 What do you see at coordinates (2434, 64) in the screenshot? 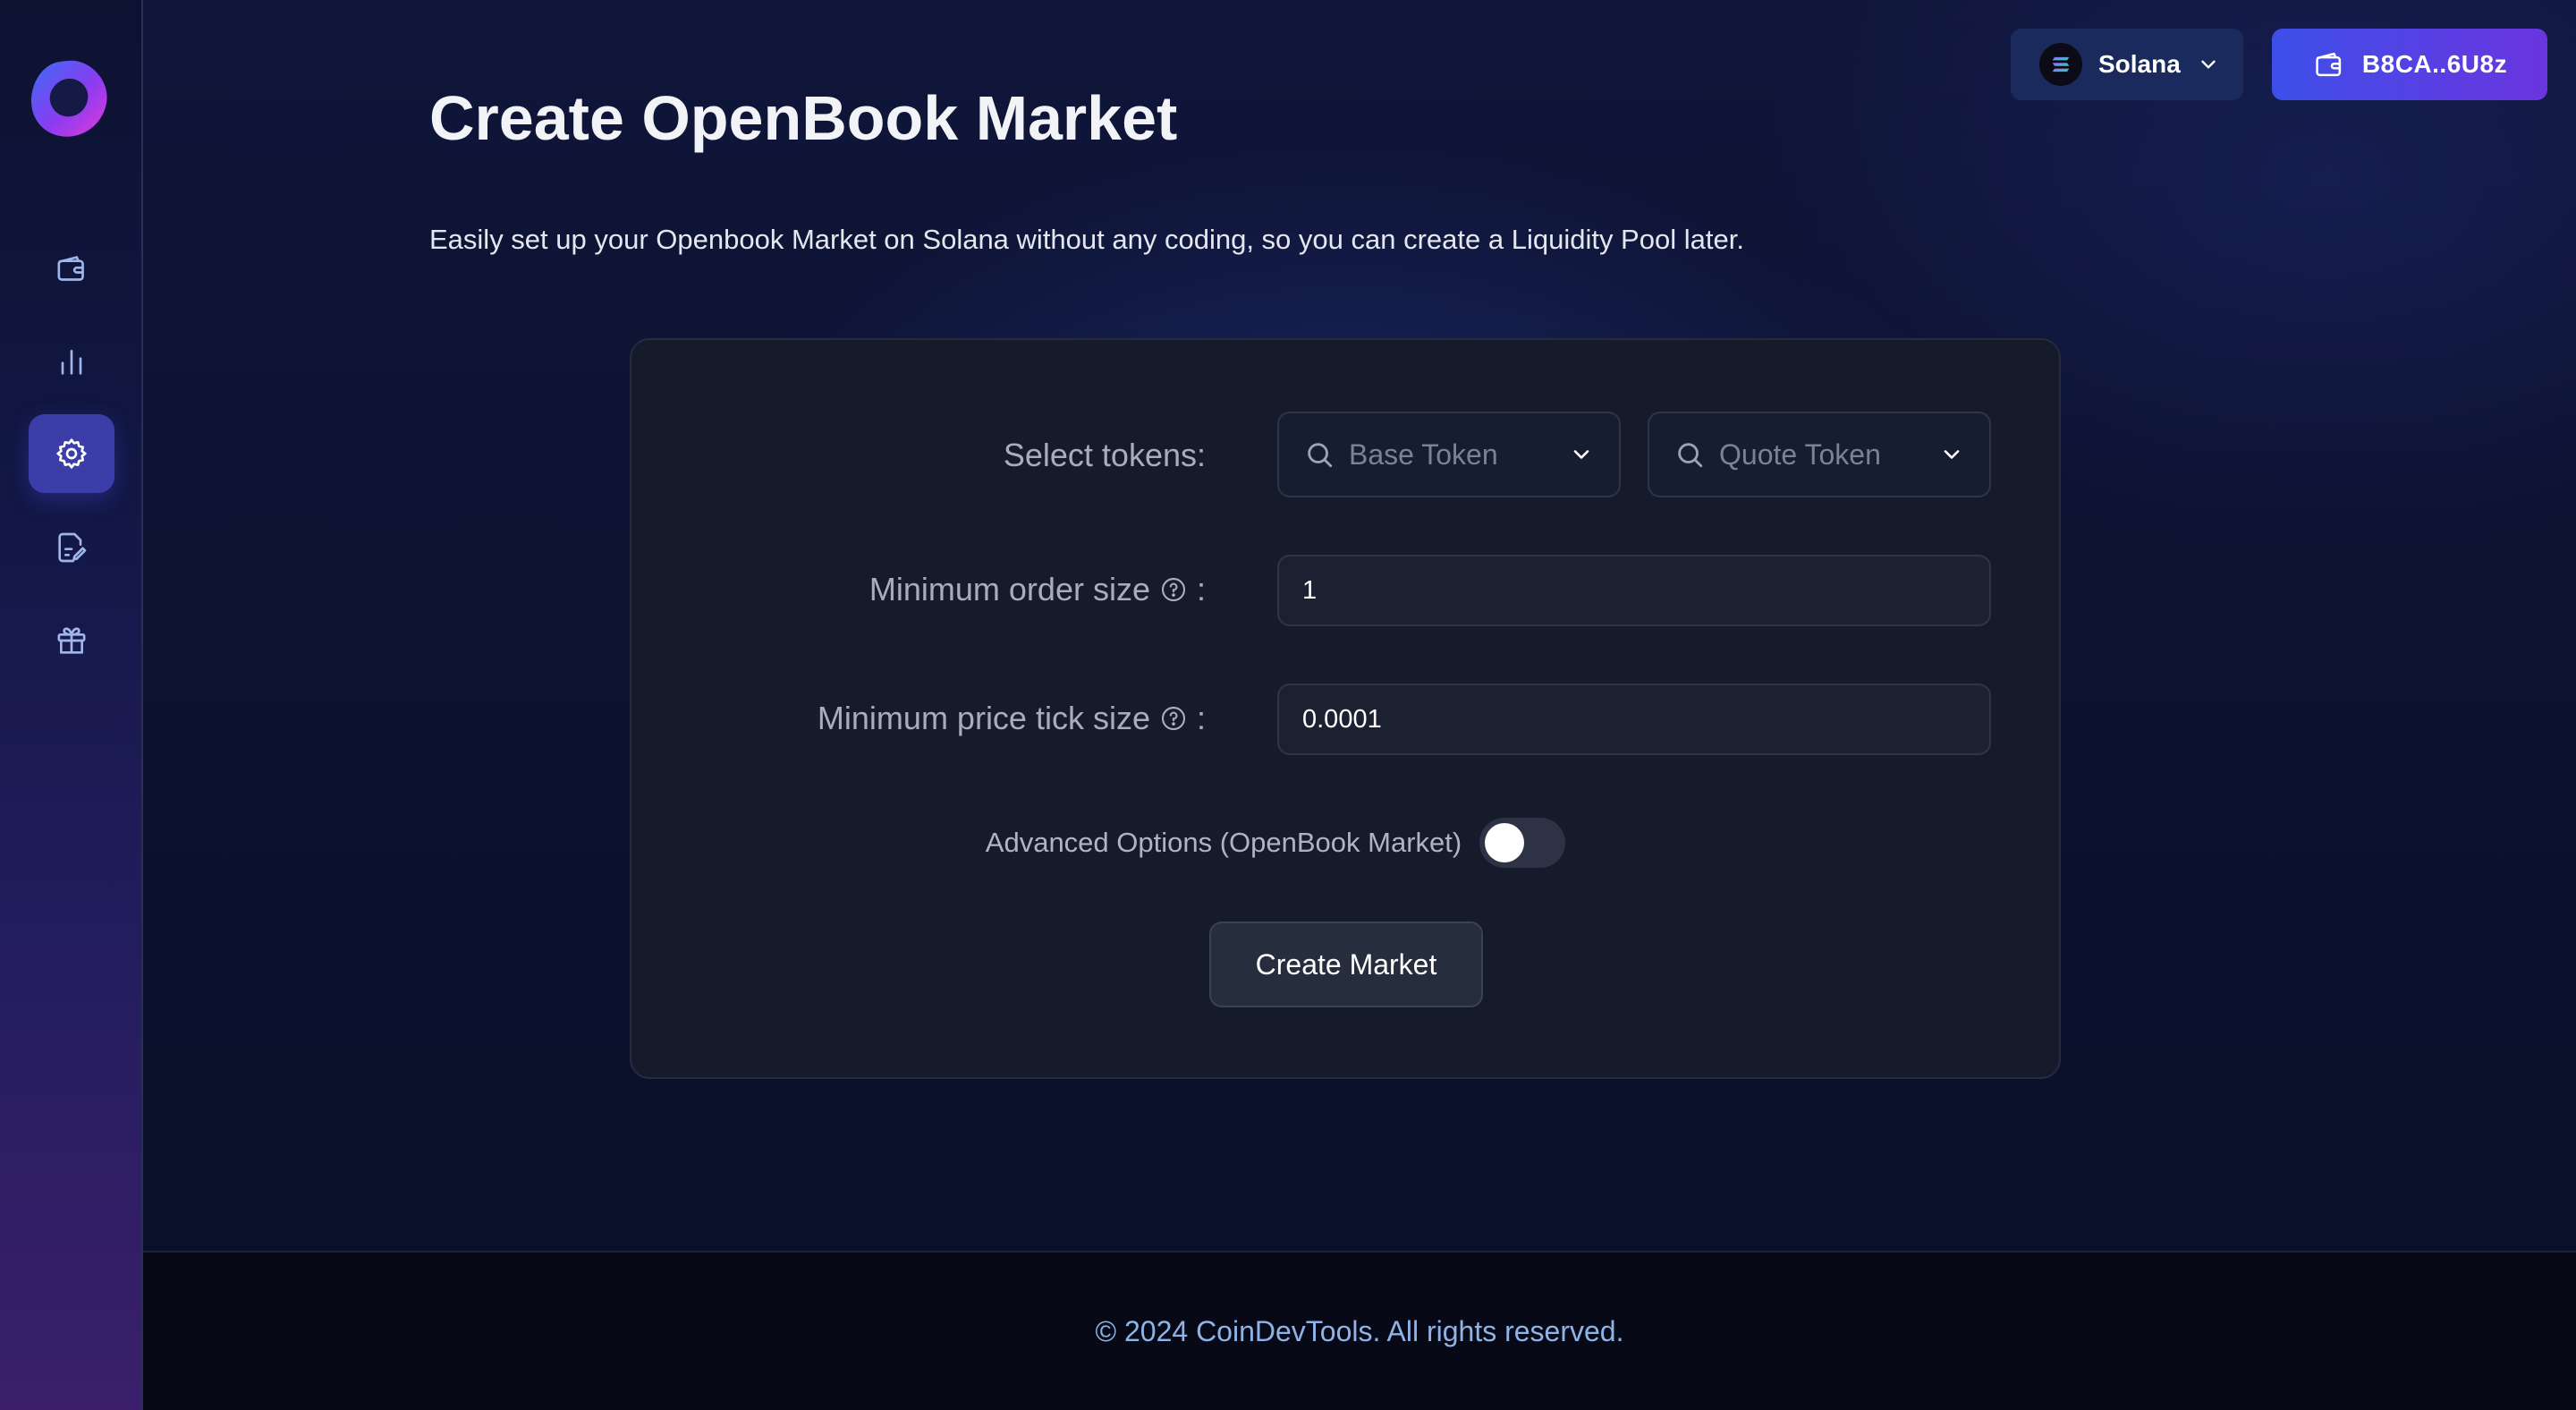
I see `wallet-address: B8CA..6U8z` at bounding box center [2434, 64].